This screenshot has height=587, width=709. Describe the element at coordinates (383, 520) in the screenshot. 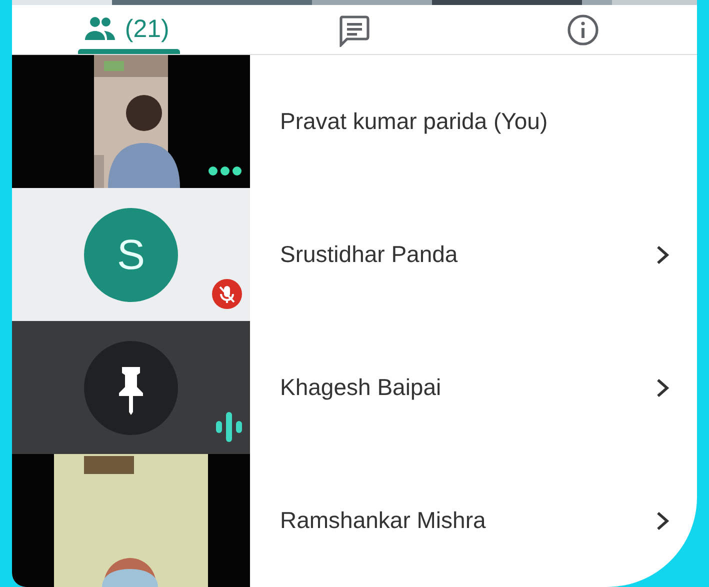

I see `participant-name: Ramshankar Mishra` at that location.